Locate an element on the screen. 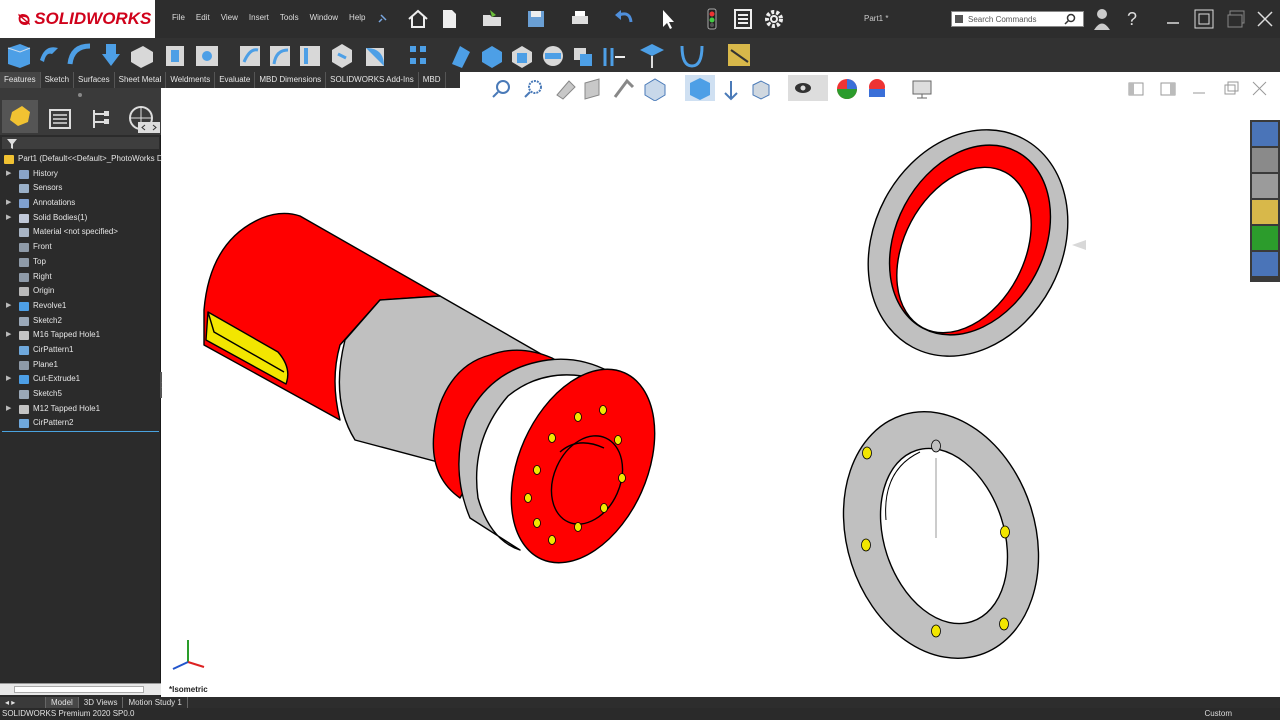  menu-view: View is located at coordinates (229, 17).